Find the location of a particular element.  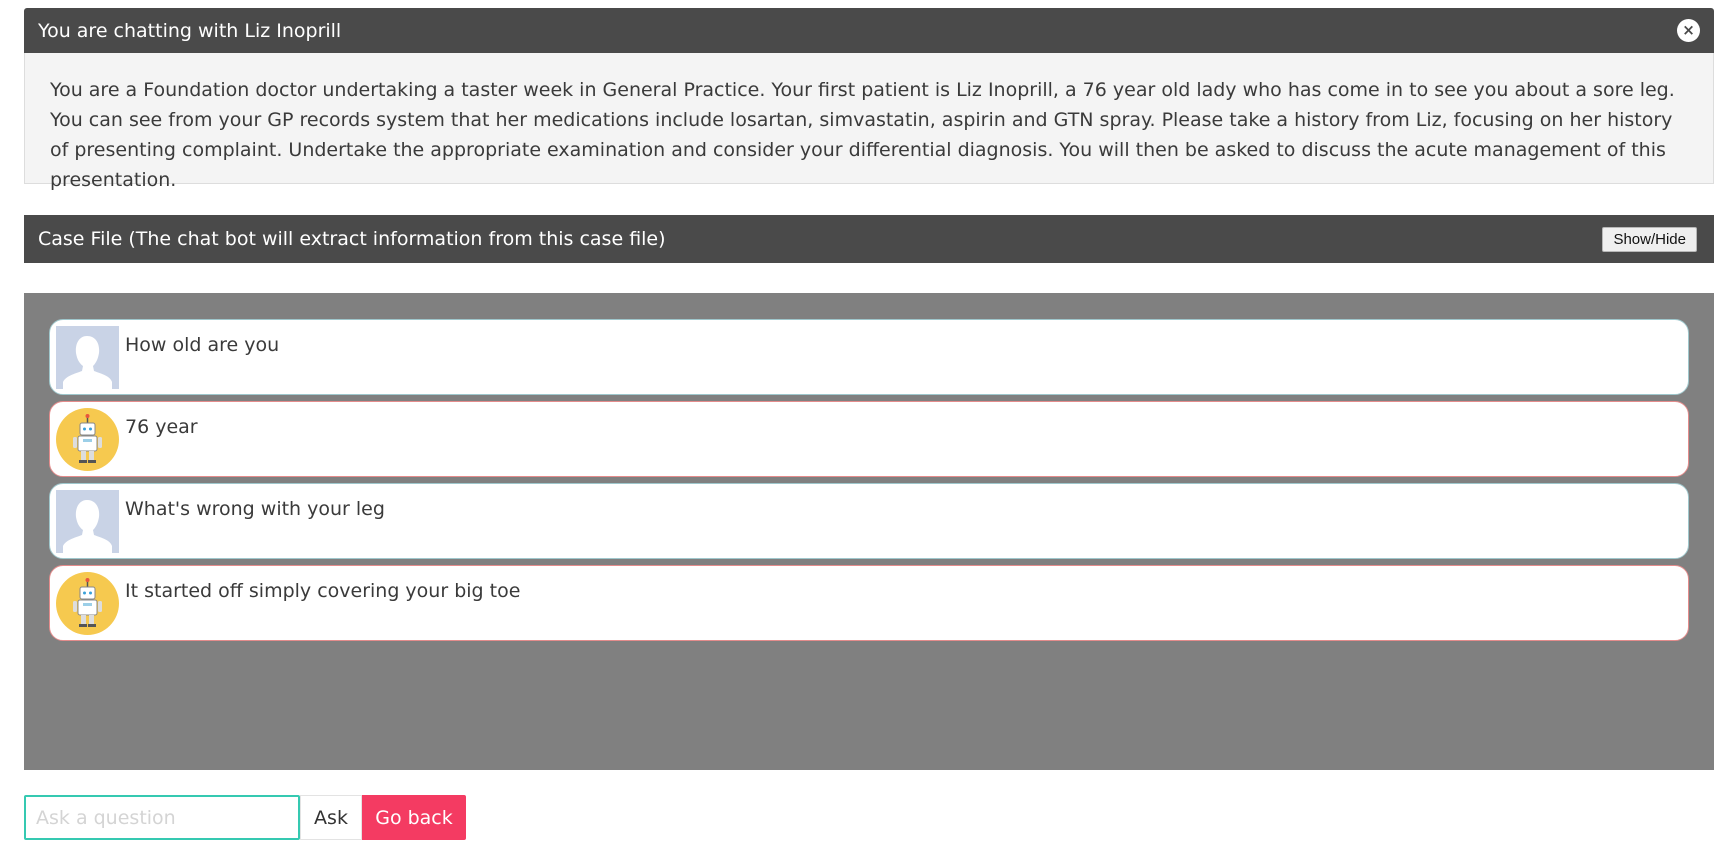

chat-panel-title: You are chatting with Liz Inoprill is located at coordinates (190, 30).